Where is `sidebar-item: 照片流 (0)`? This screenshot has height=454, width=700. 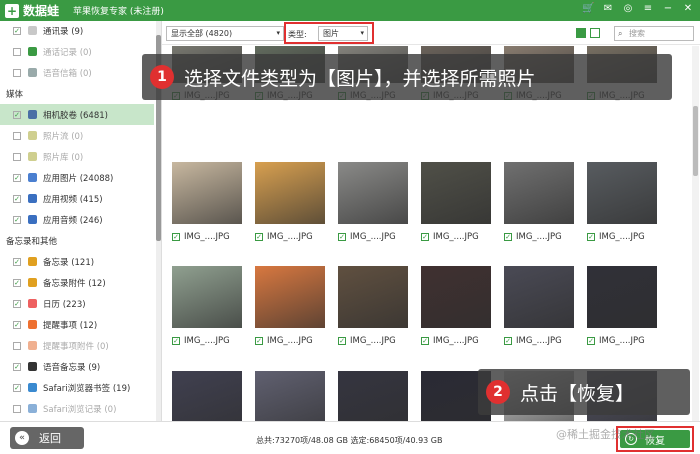
sidebar-item: 照片流 (0) is located at coordinates (77, 135).